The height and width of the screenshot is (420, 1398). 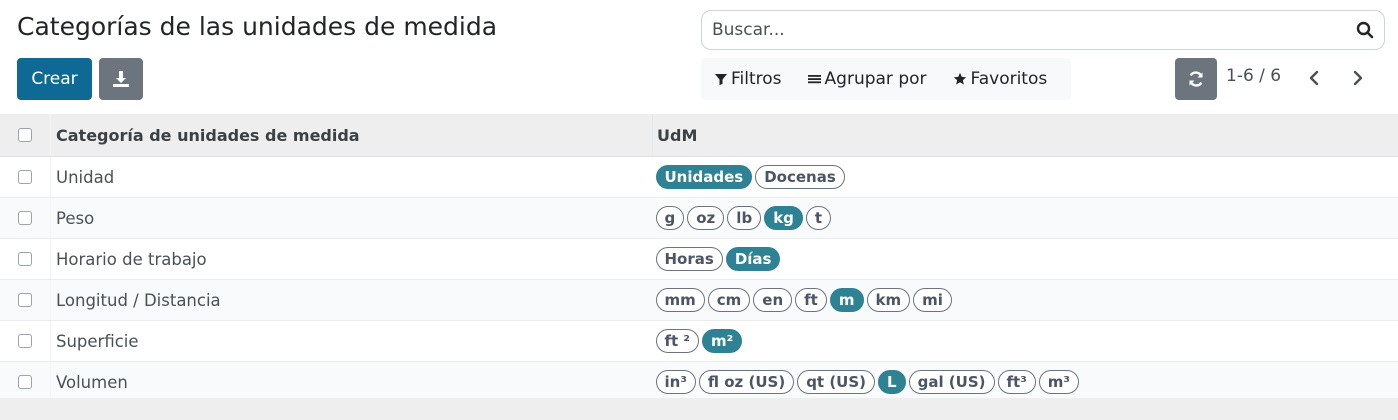 What do you see at coordinates (814, 79) in the screenshot?
I see `bars-icon` at bounding box center [814, 79].